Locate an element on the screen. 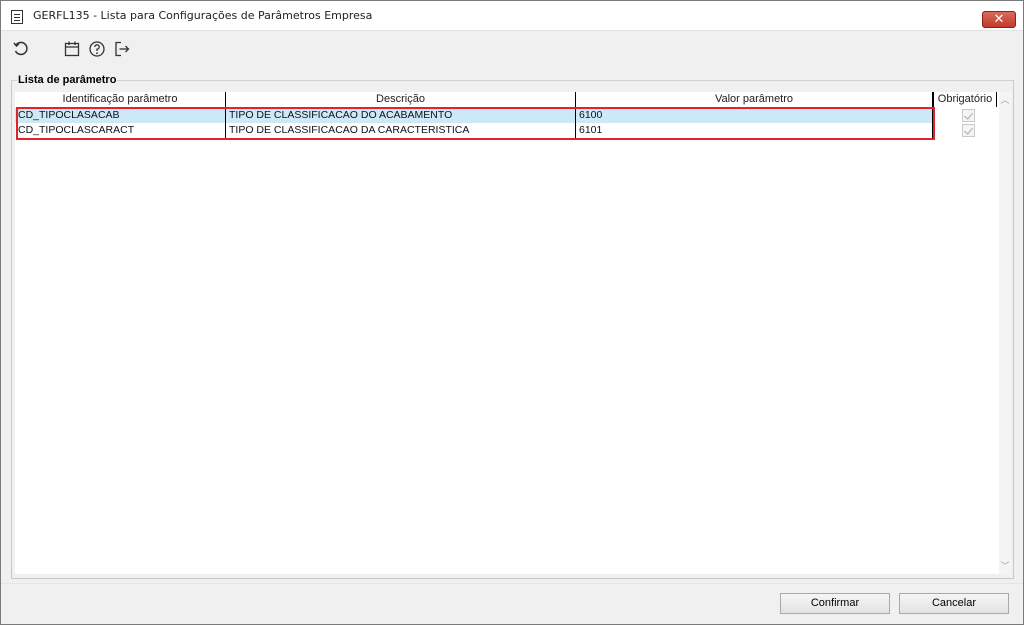 The image size is (1024, 625). scroll-down-icon: ﹀ is located at coordinates (1005, 566).